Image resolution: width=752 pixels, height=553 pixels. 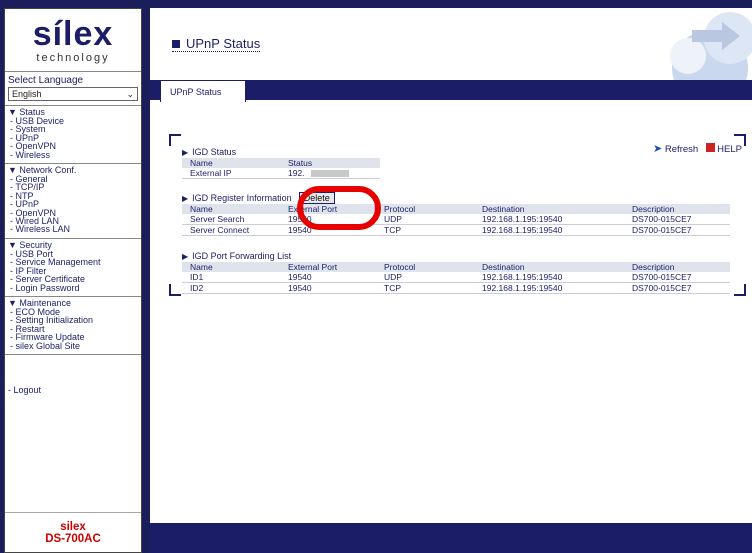 What do you see at coordinates (73, 345) in the screenshot?
I see `sidebar-item: - silex Global Site` at bounding box center [73, 345].